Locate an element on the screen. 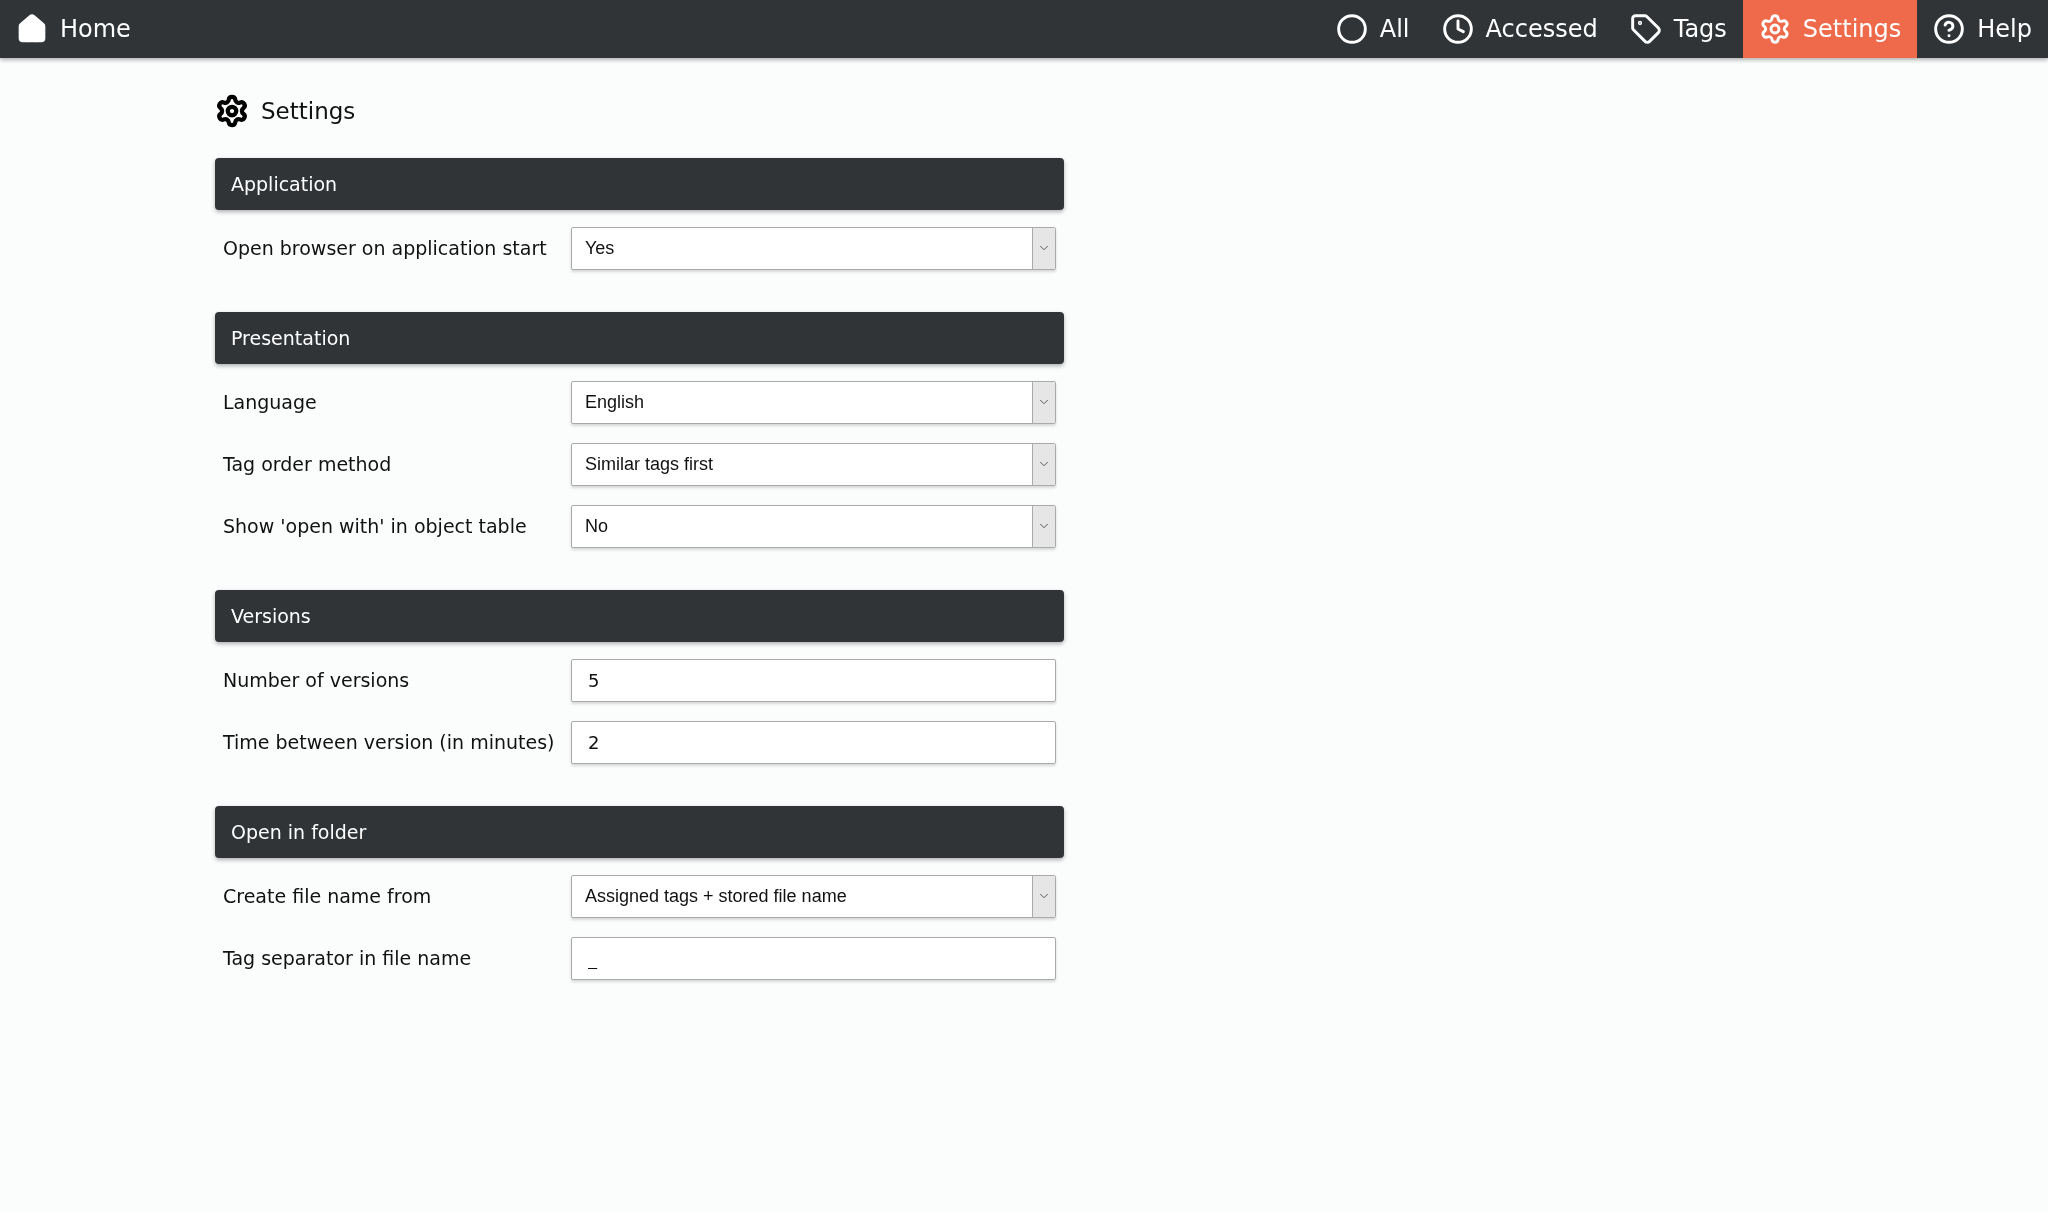 The width and height of the screenshot is (2048, 1212). circle-icon is located at coordinates (1351, 29).